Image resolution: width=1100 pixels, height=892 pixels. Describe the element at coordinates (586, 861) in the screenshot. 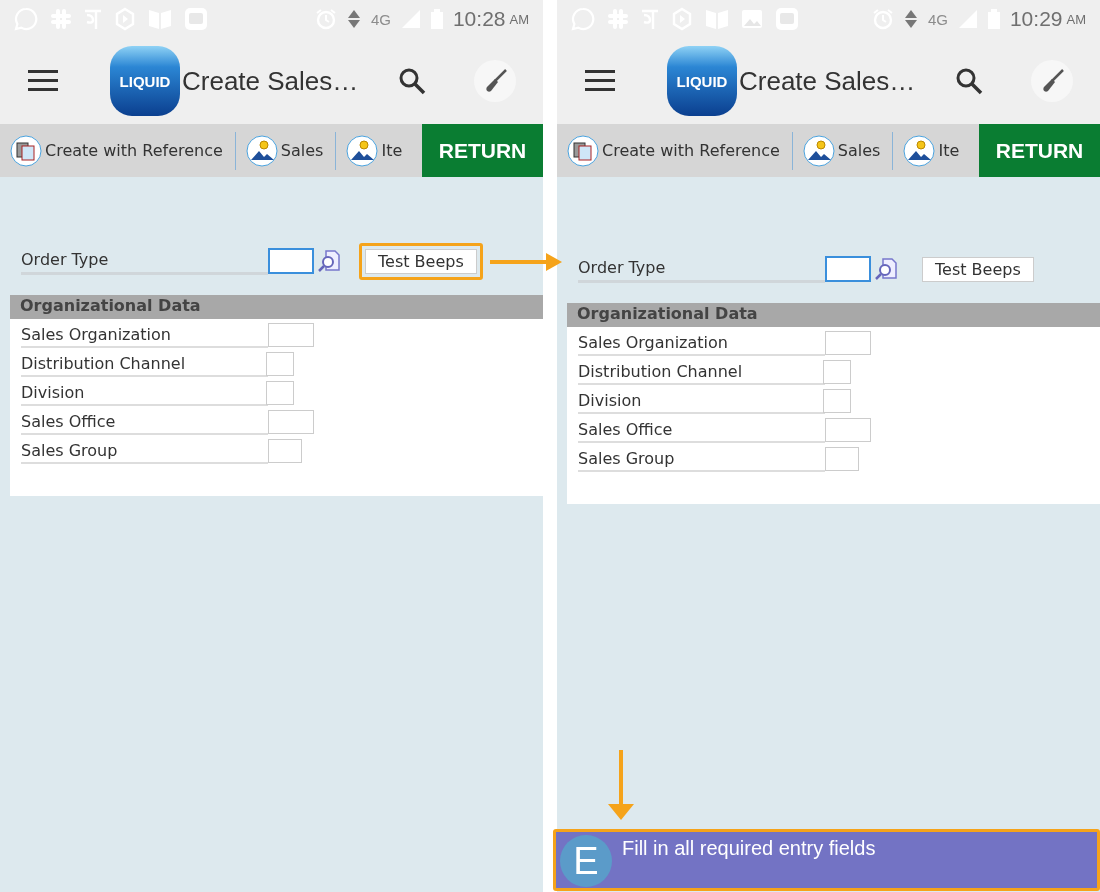

I see `error-badge: E` at that location.